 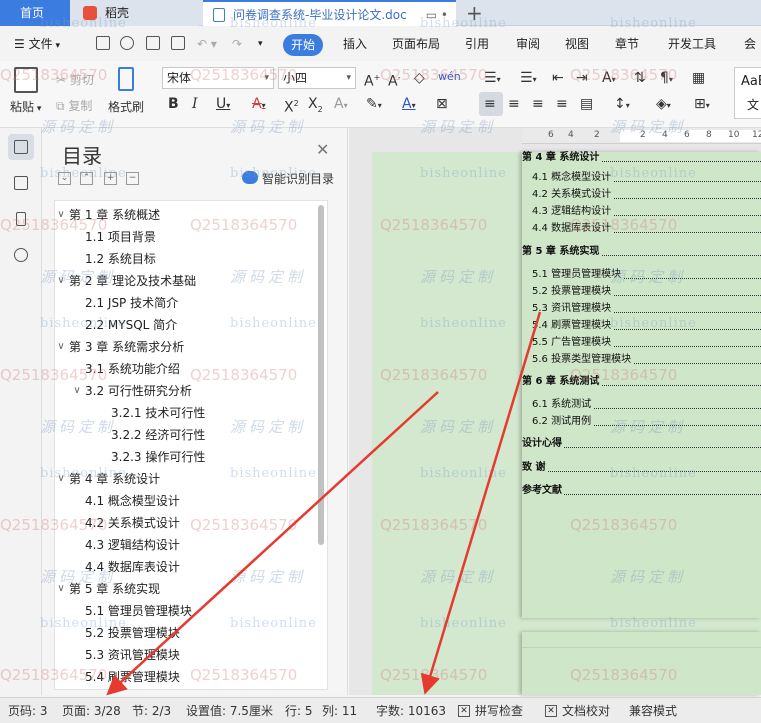 What do you see at coordinates (223, 105) in the screenshot?
I see `underline-icon: U▾` at bounding box center [223, 105].